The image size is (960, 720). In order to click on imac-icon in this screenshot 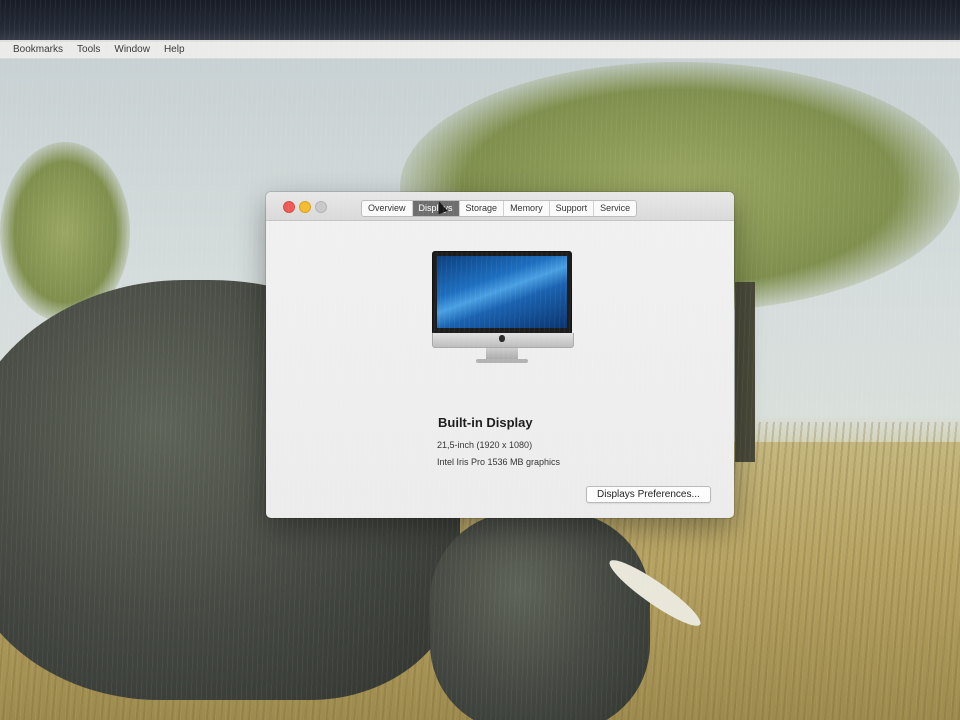, I will do `click(502, 293)`.